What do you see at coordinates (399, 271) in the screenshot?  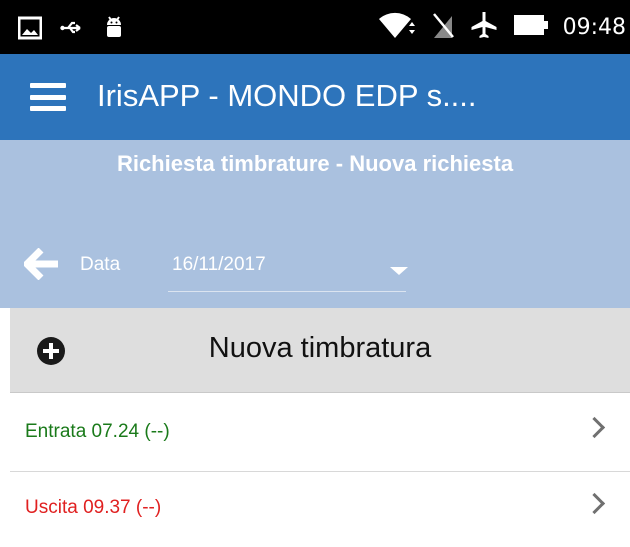 I see `chevron-down-icon` at bounding box center [399, 271].